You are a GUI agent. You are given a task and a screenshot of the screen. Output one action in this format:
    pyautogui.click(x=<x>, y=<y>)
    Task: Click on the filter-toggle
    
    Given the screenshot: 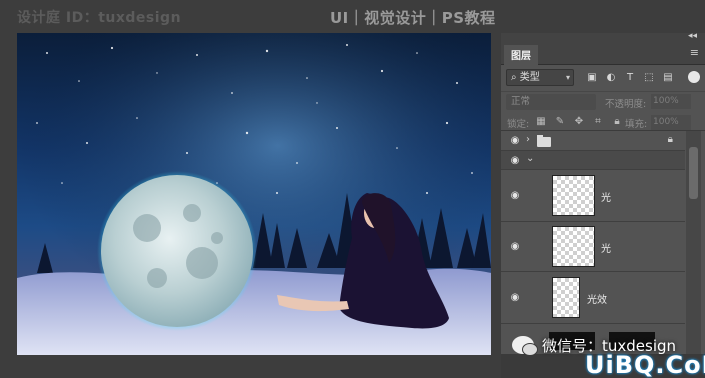 What is the action you would take?
    pyautogui.click(x=694, y=77)
    